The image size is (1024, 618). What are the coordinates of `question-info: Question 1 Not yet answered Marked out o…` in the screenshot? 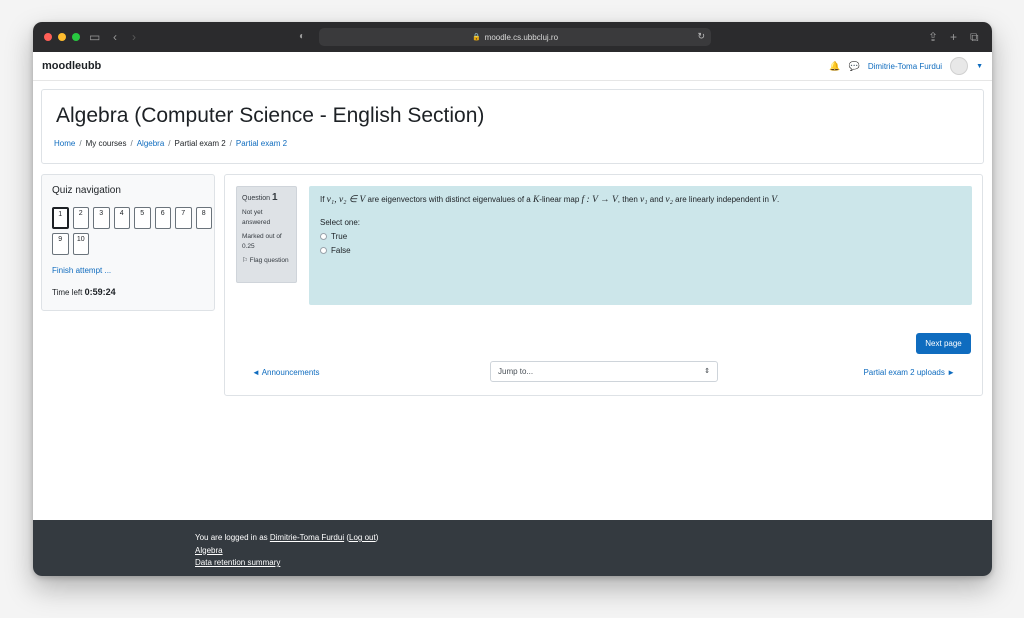 It's located at (266, 234).